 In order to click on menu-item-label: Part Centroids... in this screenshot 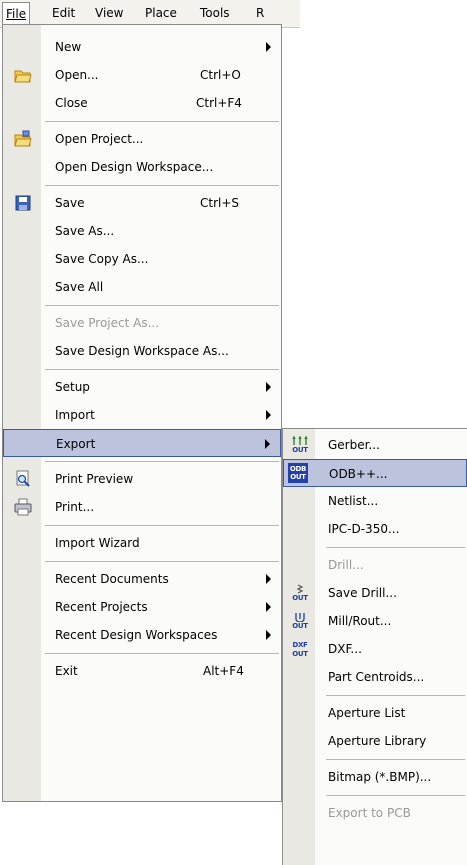, I will do `click(376, 677)`.